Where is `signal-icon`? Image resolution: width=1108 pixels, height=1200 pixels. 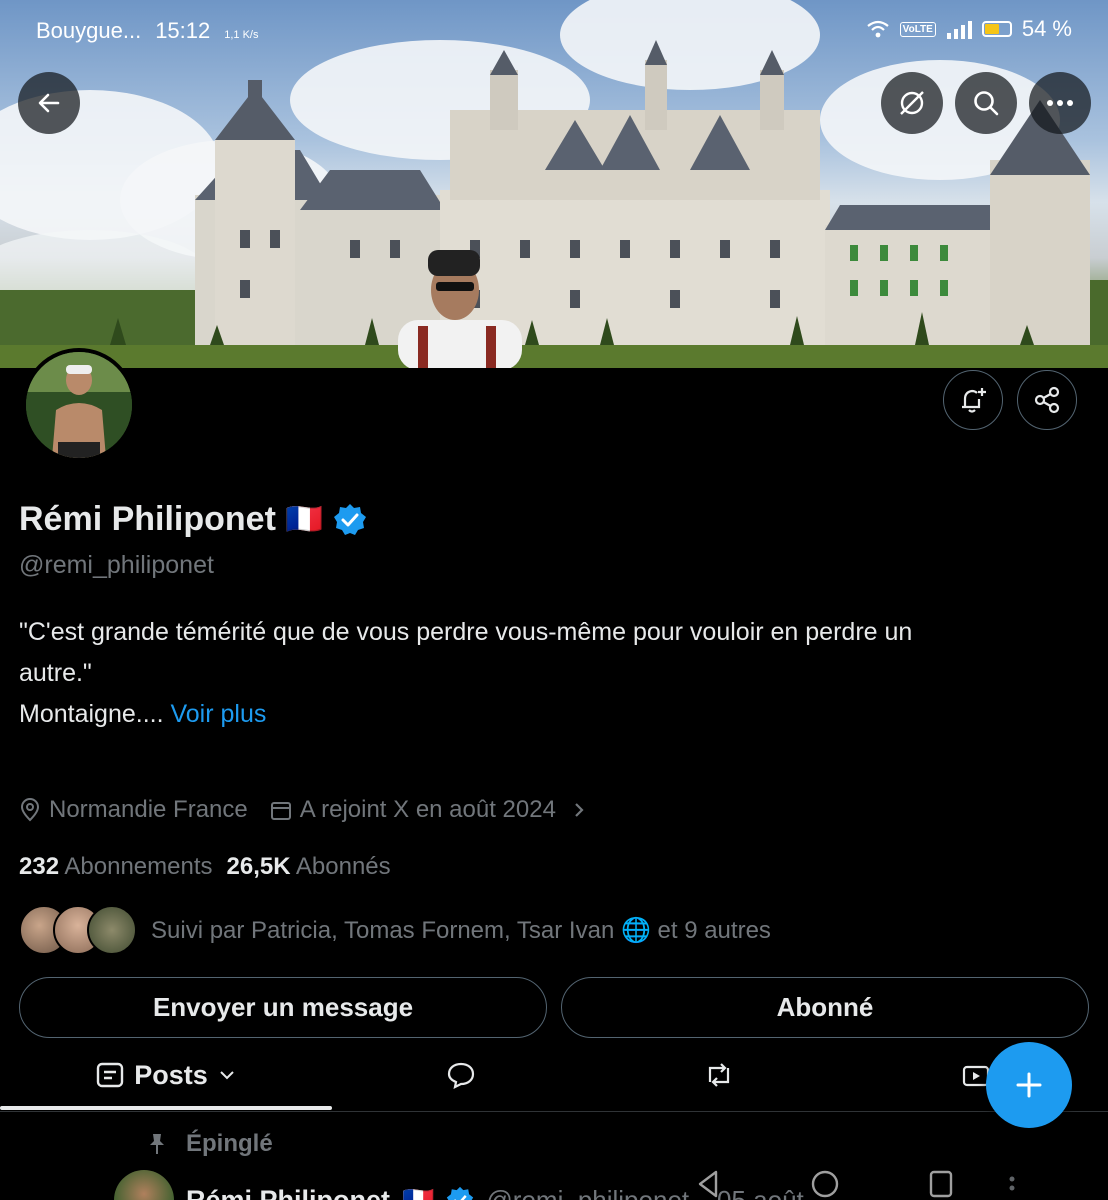 signal-icon is located at coordinates (959, 30).